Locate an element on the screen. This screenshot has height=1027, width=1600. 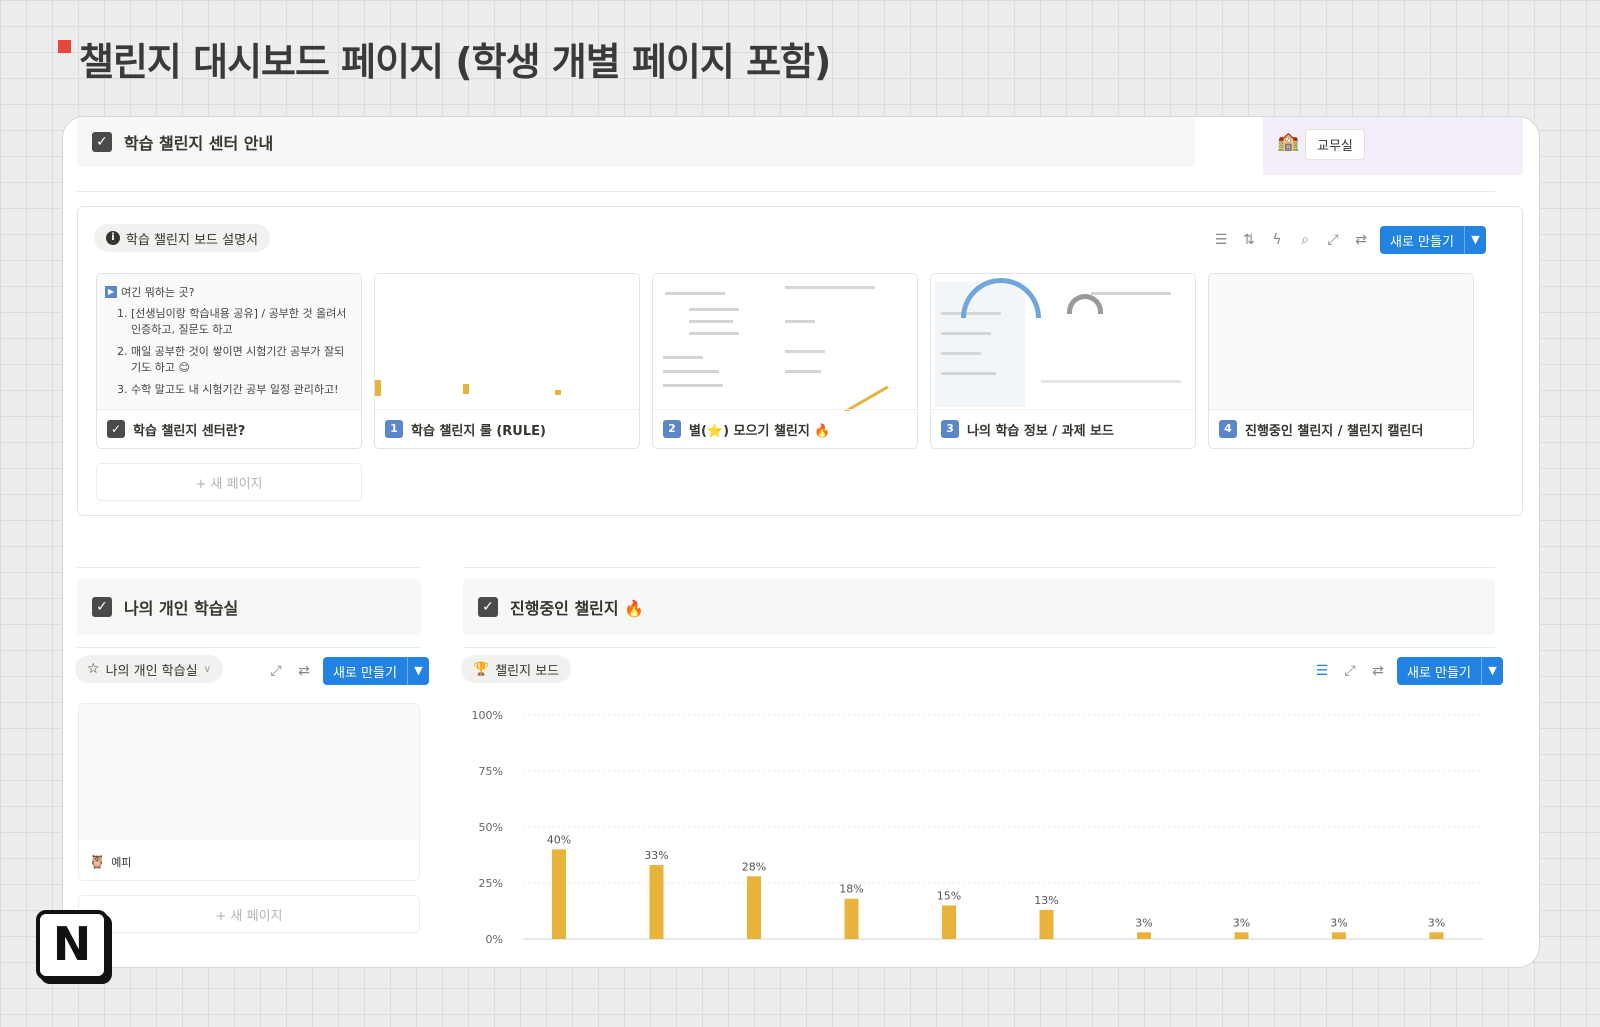
board-card: 3 나의 학습 정보 / 과제 보드 is located at coordinates (1063, 361).